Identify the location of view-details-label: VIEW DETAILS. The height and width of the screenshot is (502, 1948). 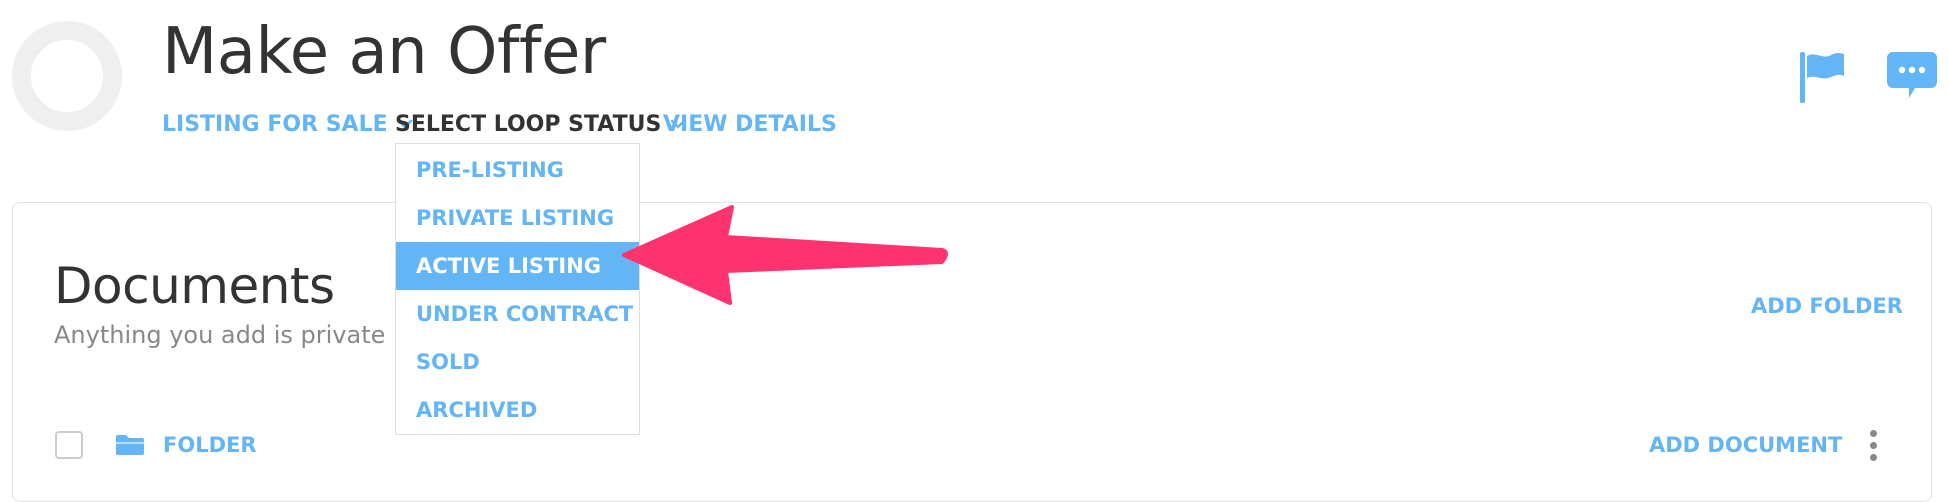
(750, 124).